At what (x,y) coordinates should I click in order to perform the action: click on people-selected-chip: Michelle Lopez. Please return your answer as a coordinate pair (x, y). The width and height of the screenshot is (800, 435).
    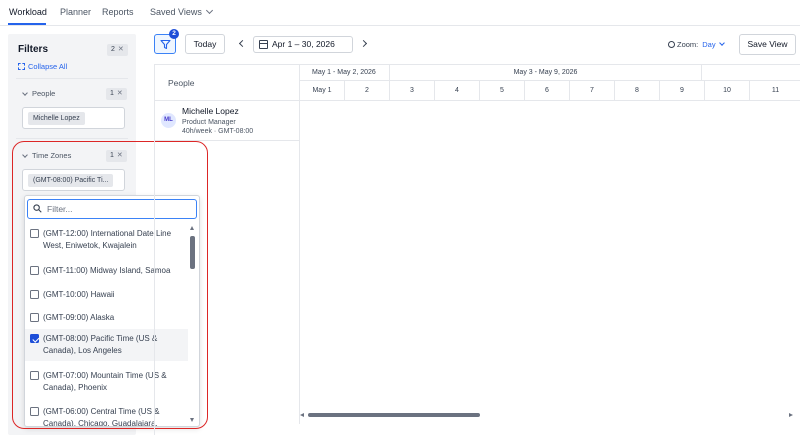
    Looking at the image, I should click on (56, 118).